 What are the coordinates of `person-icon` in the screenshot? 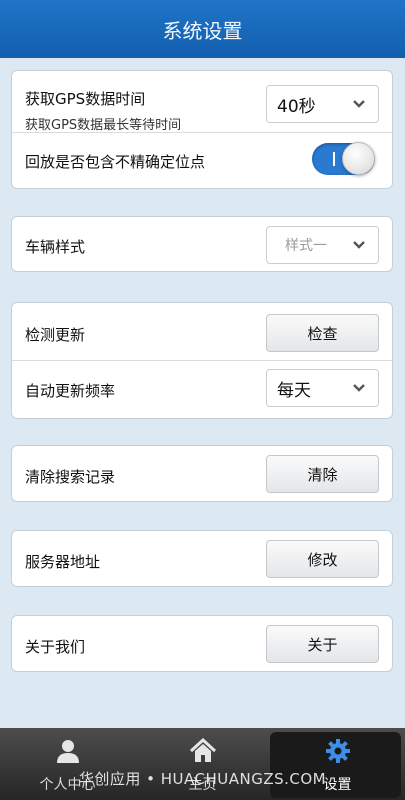 It's located at (67, 751).